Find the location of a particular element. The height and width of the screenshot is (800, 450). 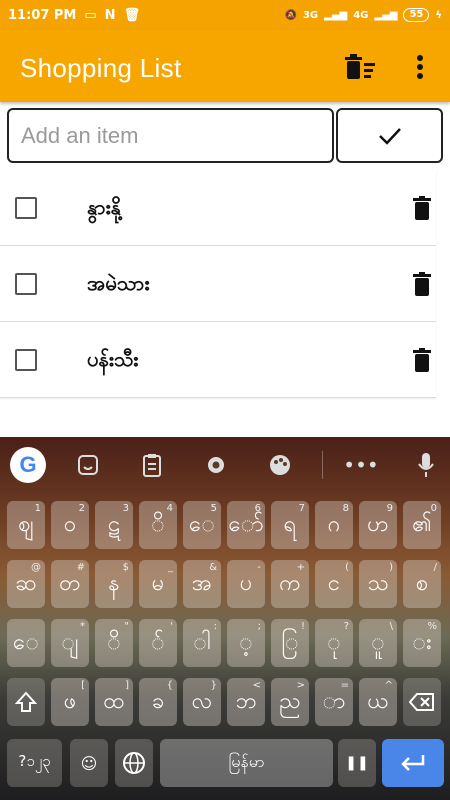

keyboard-icon: ▭ is located at coordinates (90, 15).